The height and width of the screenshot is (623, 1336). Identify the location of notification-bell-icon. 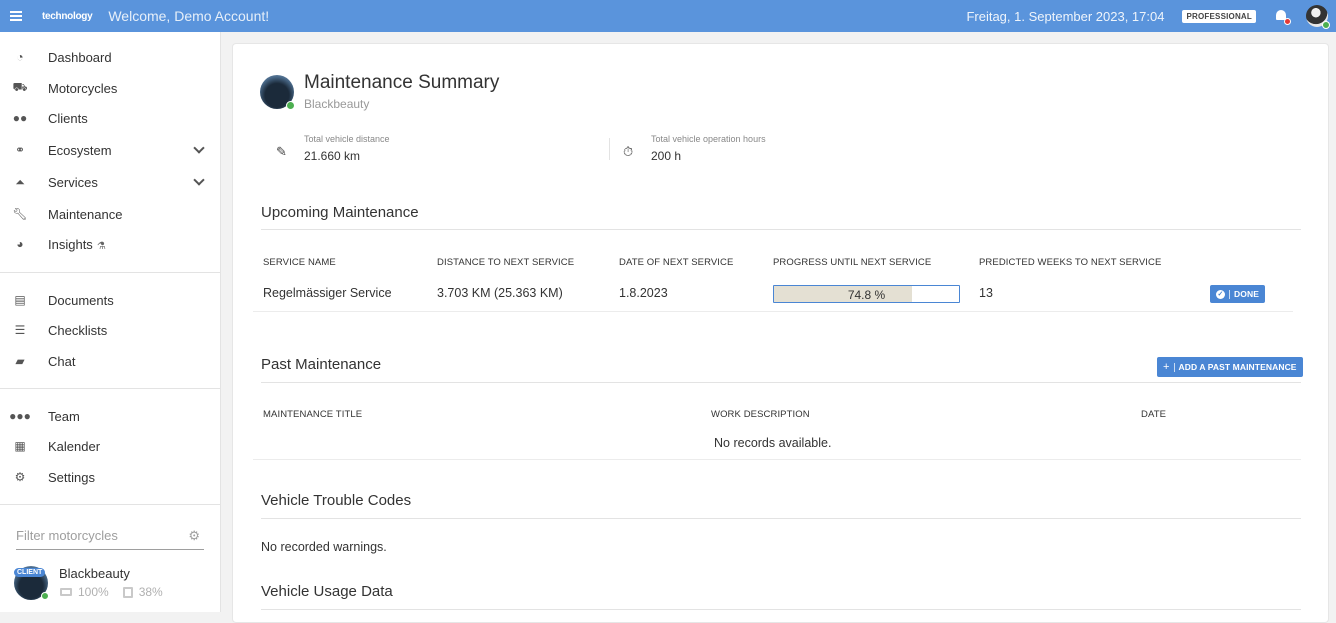
(1282, 17).